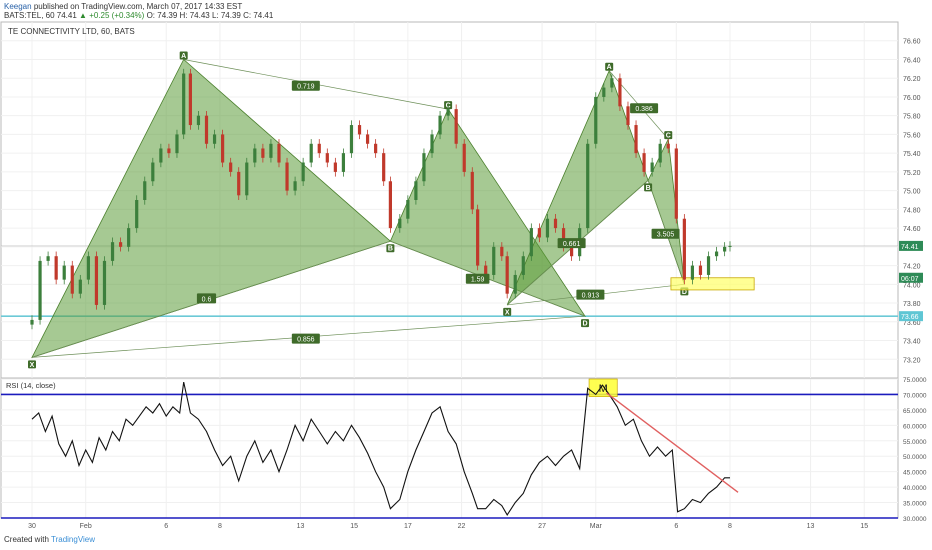 The height and width of the screenshot is (550, 932). What do you see at coordinates (73, 539) in the screenshot?
I see `tradingview-logo: TradingView` at bounding box center [73, 539].